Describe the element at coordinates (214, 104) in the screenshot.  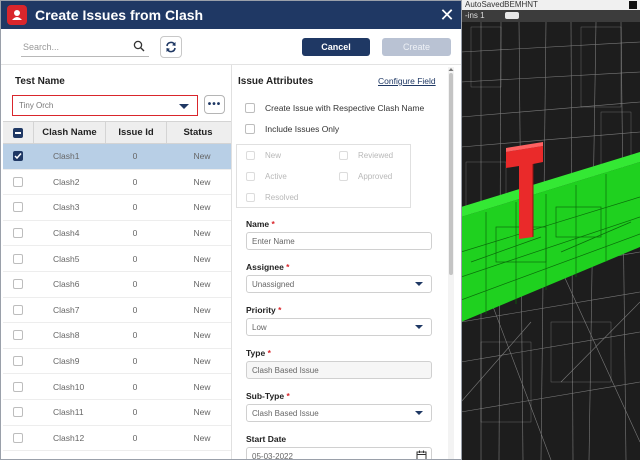
I see `more-options-button: •••` at that location.